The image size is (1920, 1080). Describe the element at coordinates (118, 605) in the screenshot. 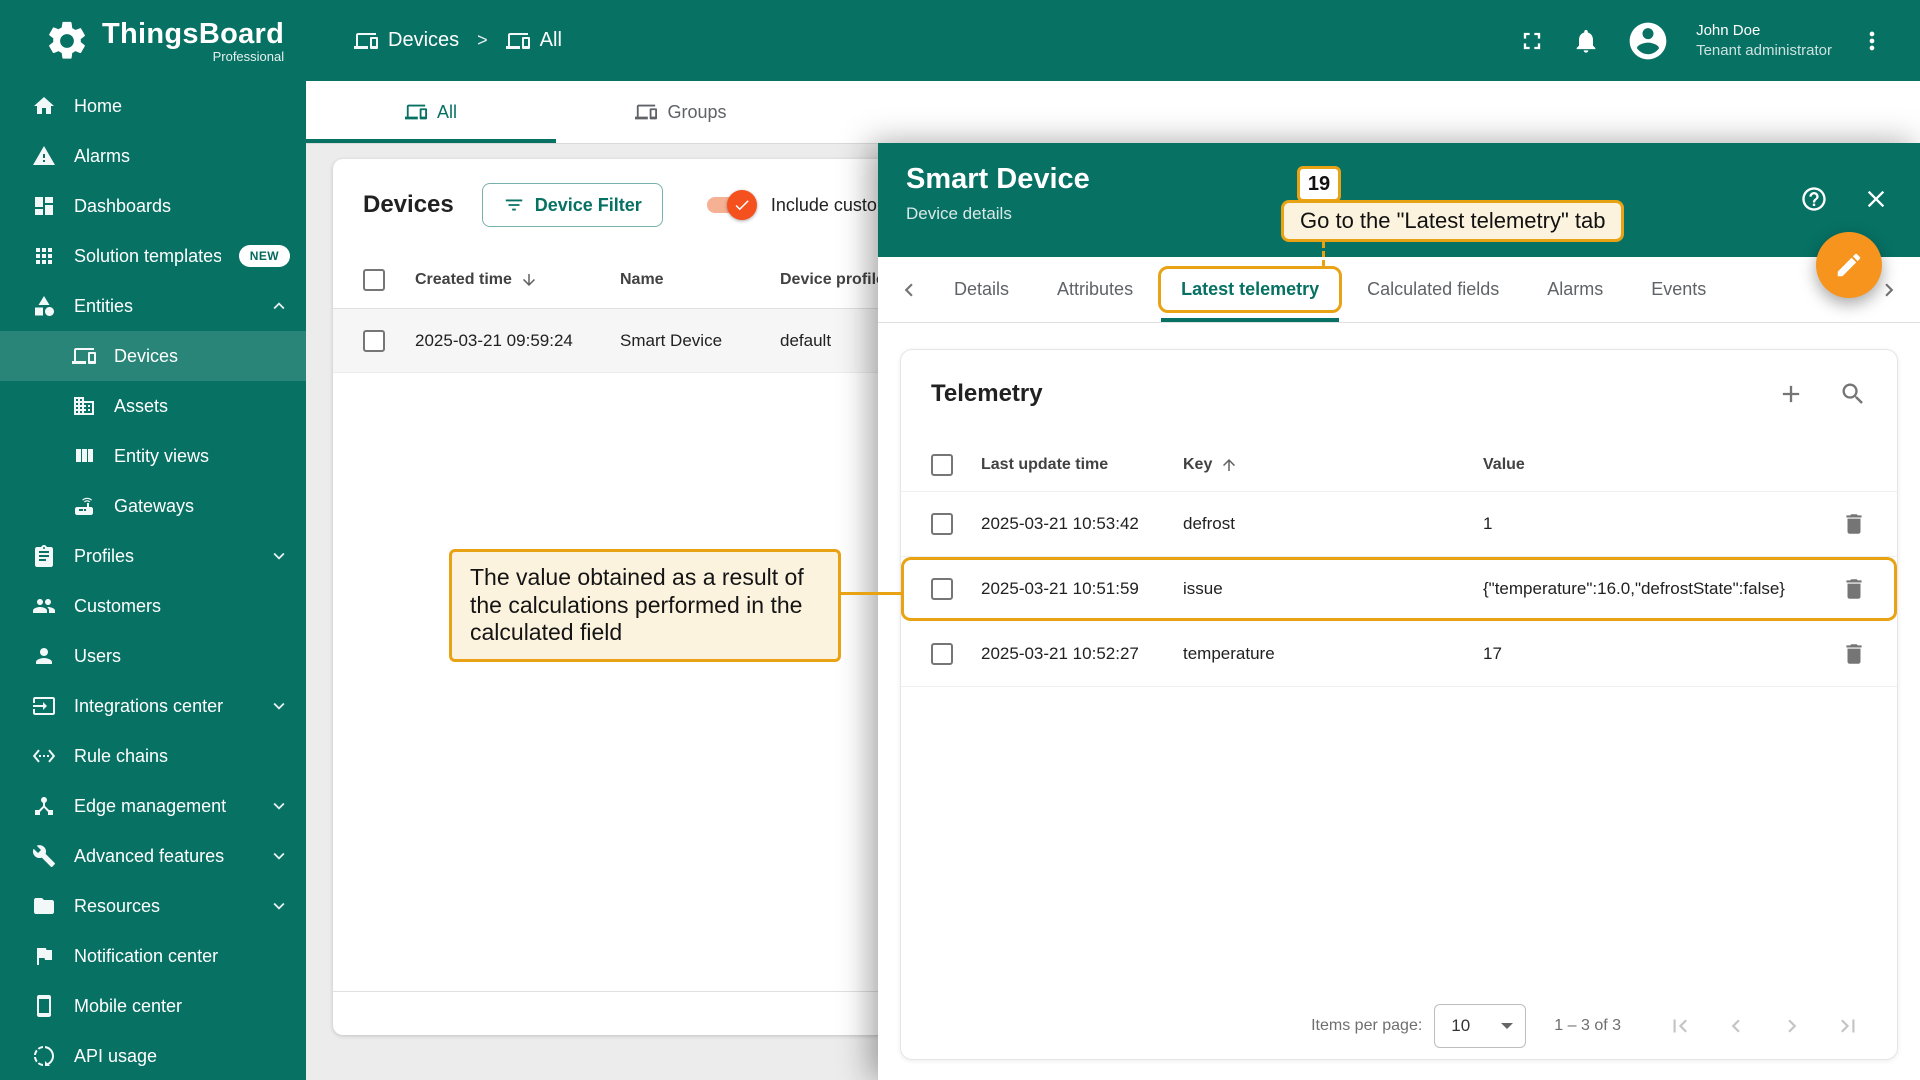

I see `sidebar-item-label: Customers` at that location.